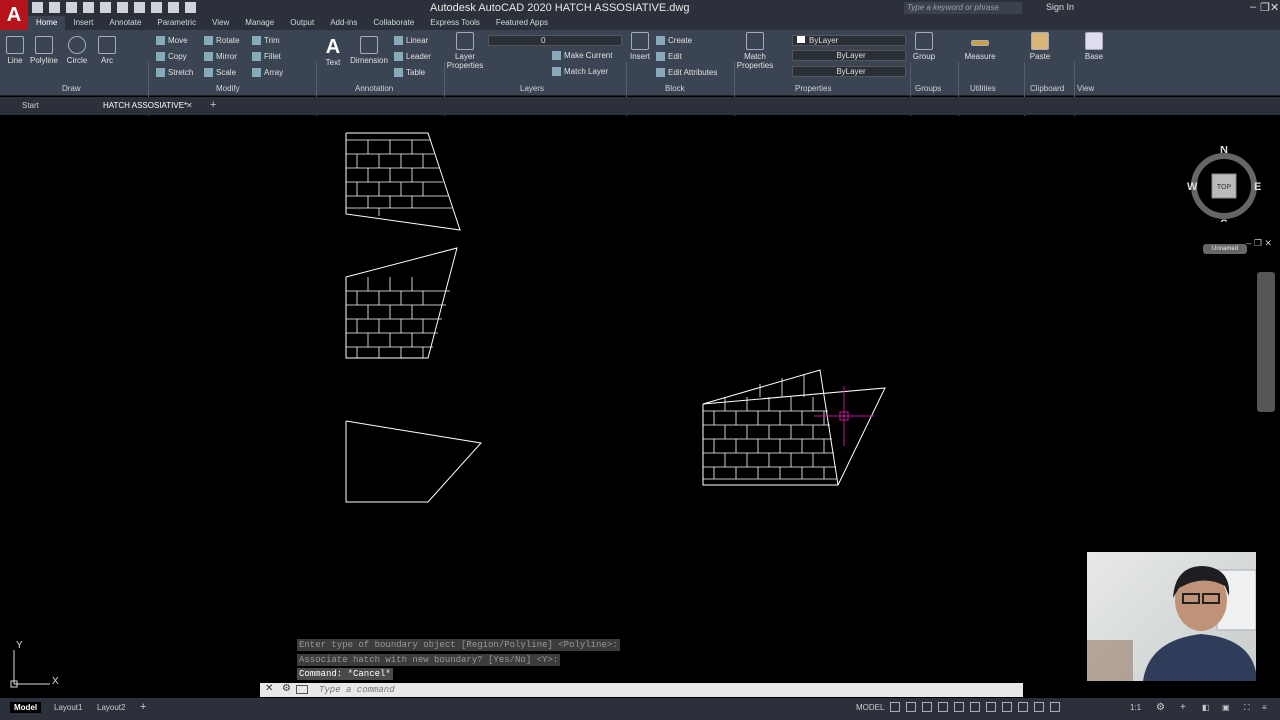 The height and width of the screenshot is (720, 1280). I want to click on text-button: A Text, so click(333, 51).